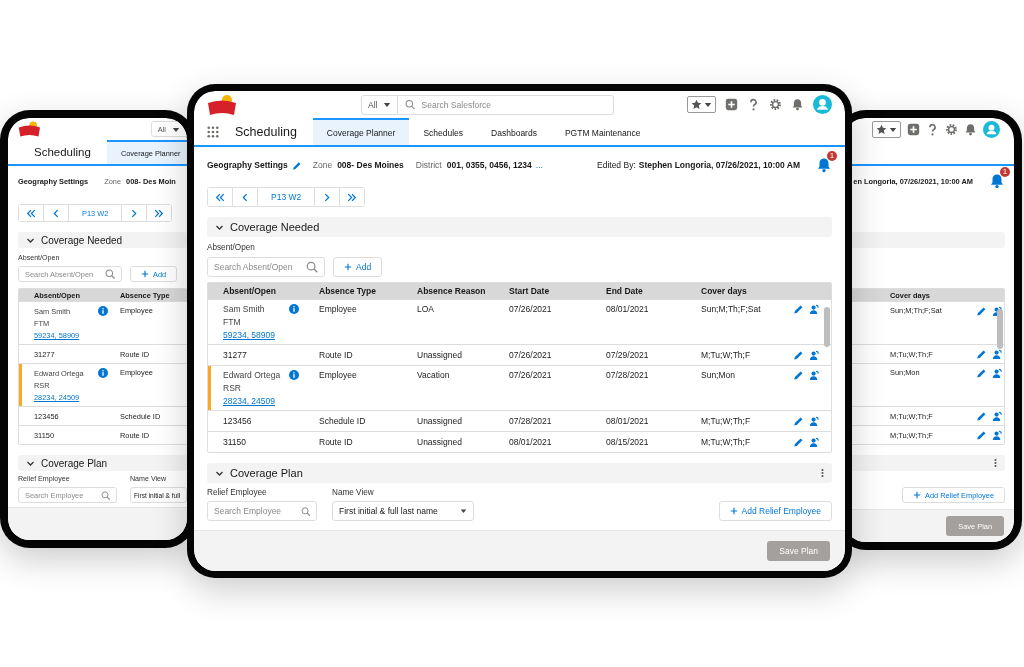 The height and width of the screenshot is (667, 1024). Describe the element at coordinates (235, 355) in the screenshot. I see `table-cell-text: 31277` at that location.